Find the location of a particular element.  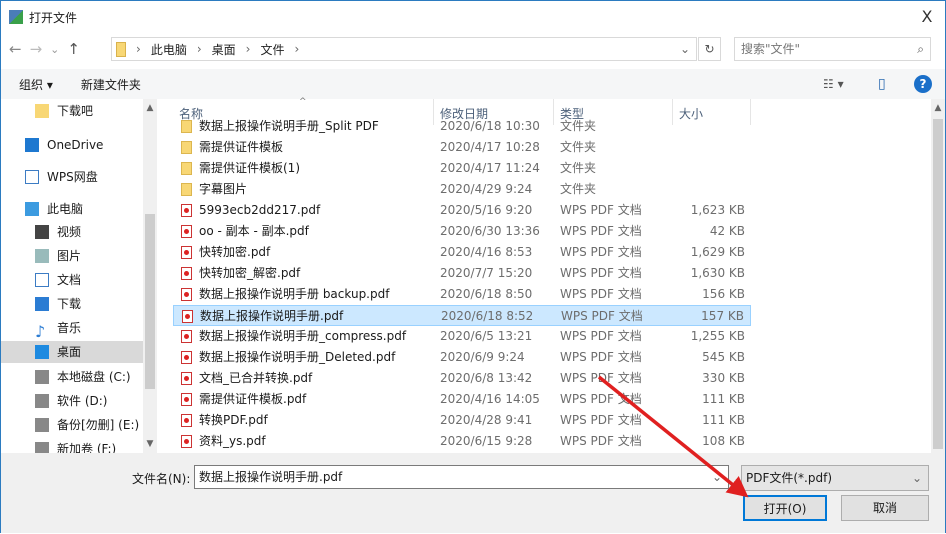

file-row: 需提供证件模板 2020/4/17 10:28 文件夹 is located at coordinates (462, 147).